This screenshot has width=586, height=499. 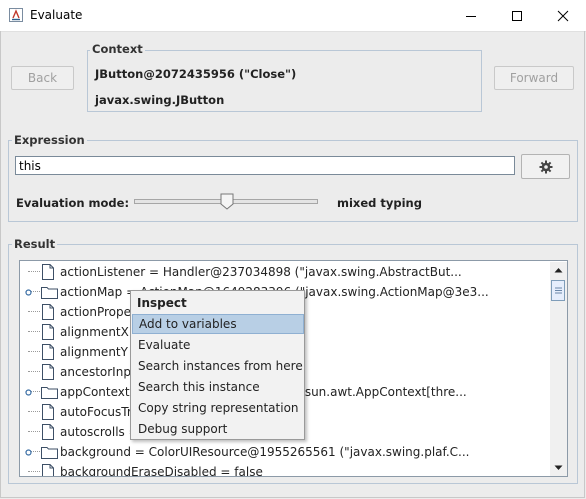 What do you see at coordinates (218, 429) in the screenshot?
I see `menu-item-debug-support: Debug support` at bounding box center [218, 429].